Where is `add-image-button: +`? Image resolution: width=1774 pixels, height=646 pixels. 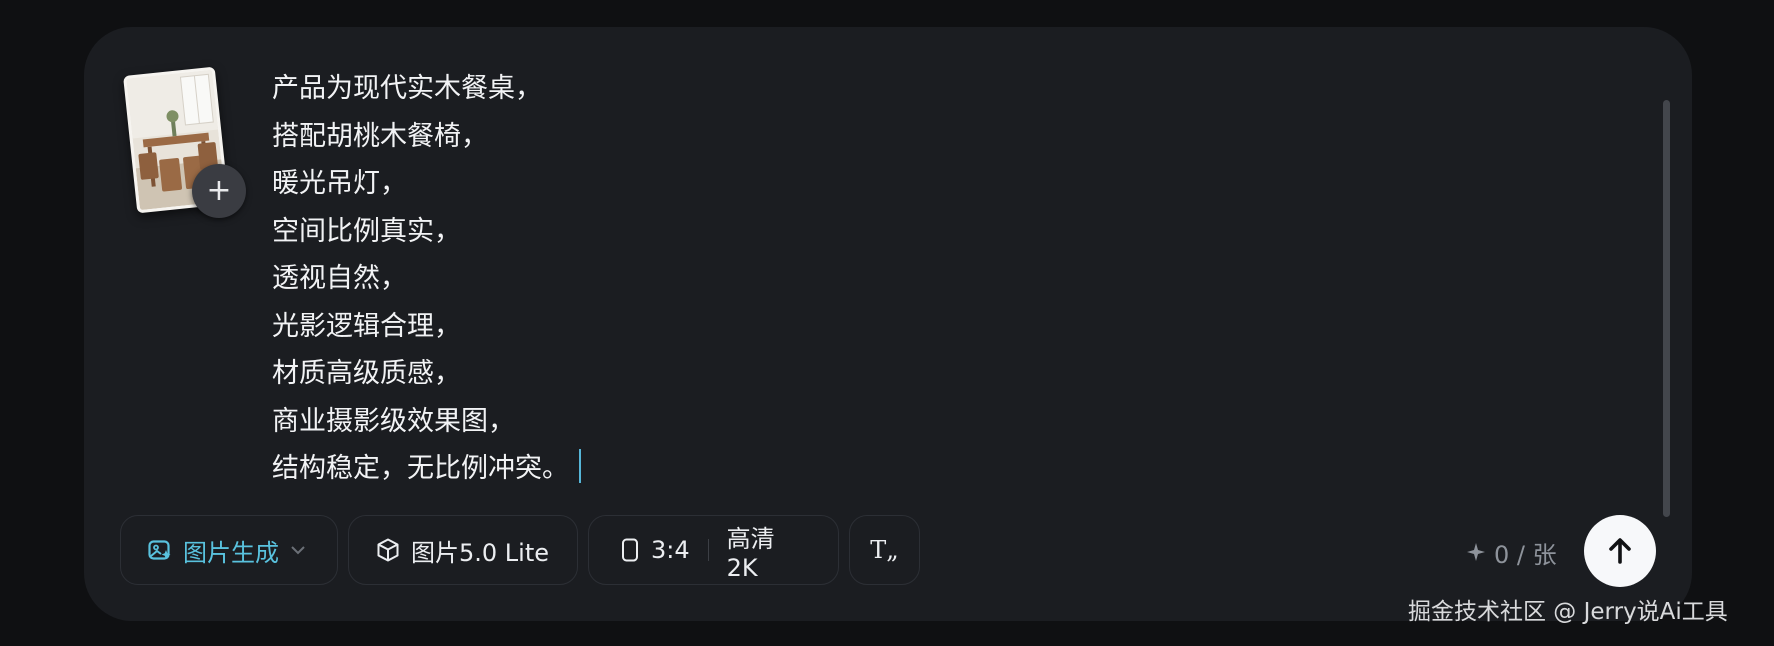 add-image-button: + is located at coordinates (219, 191).